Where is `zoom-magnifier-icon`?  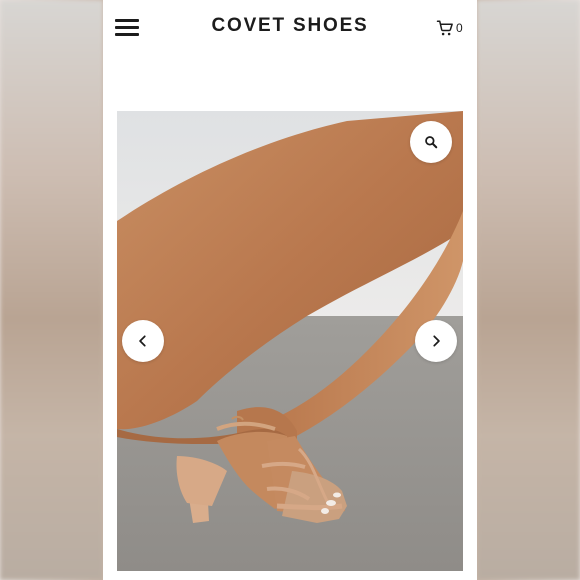
zoom-magnifier-icon is located at coordinates (431, 142).